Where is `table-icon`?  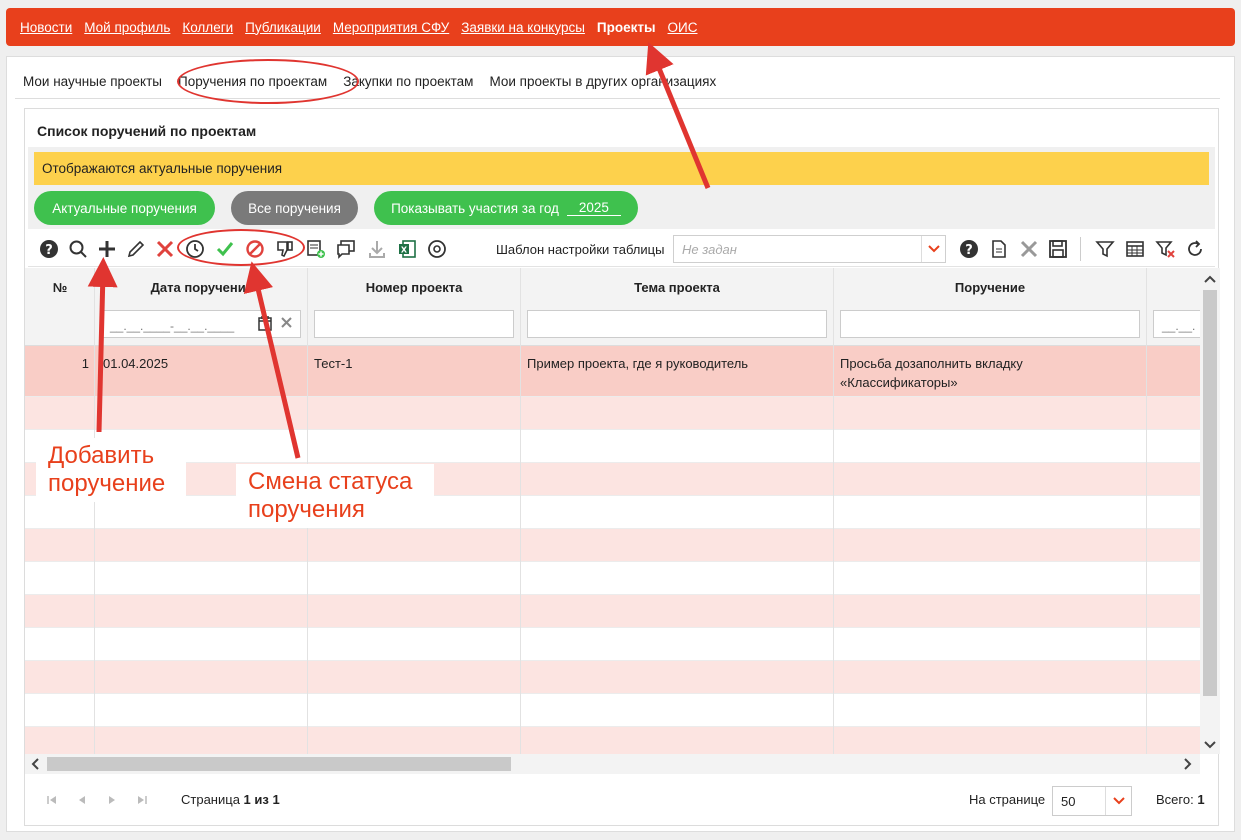
table-icon is located at coordinates (1135, 249).